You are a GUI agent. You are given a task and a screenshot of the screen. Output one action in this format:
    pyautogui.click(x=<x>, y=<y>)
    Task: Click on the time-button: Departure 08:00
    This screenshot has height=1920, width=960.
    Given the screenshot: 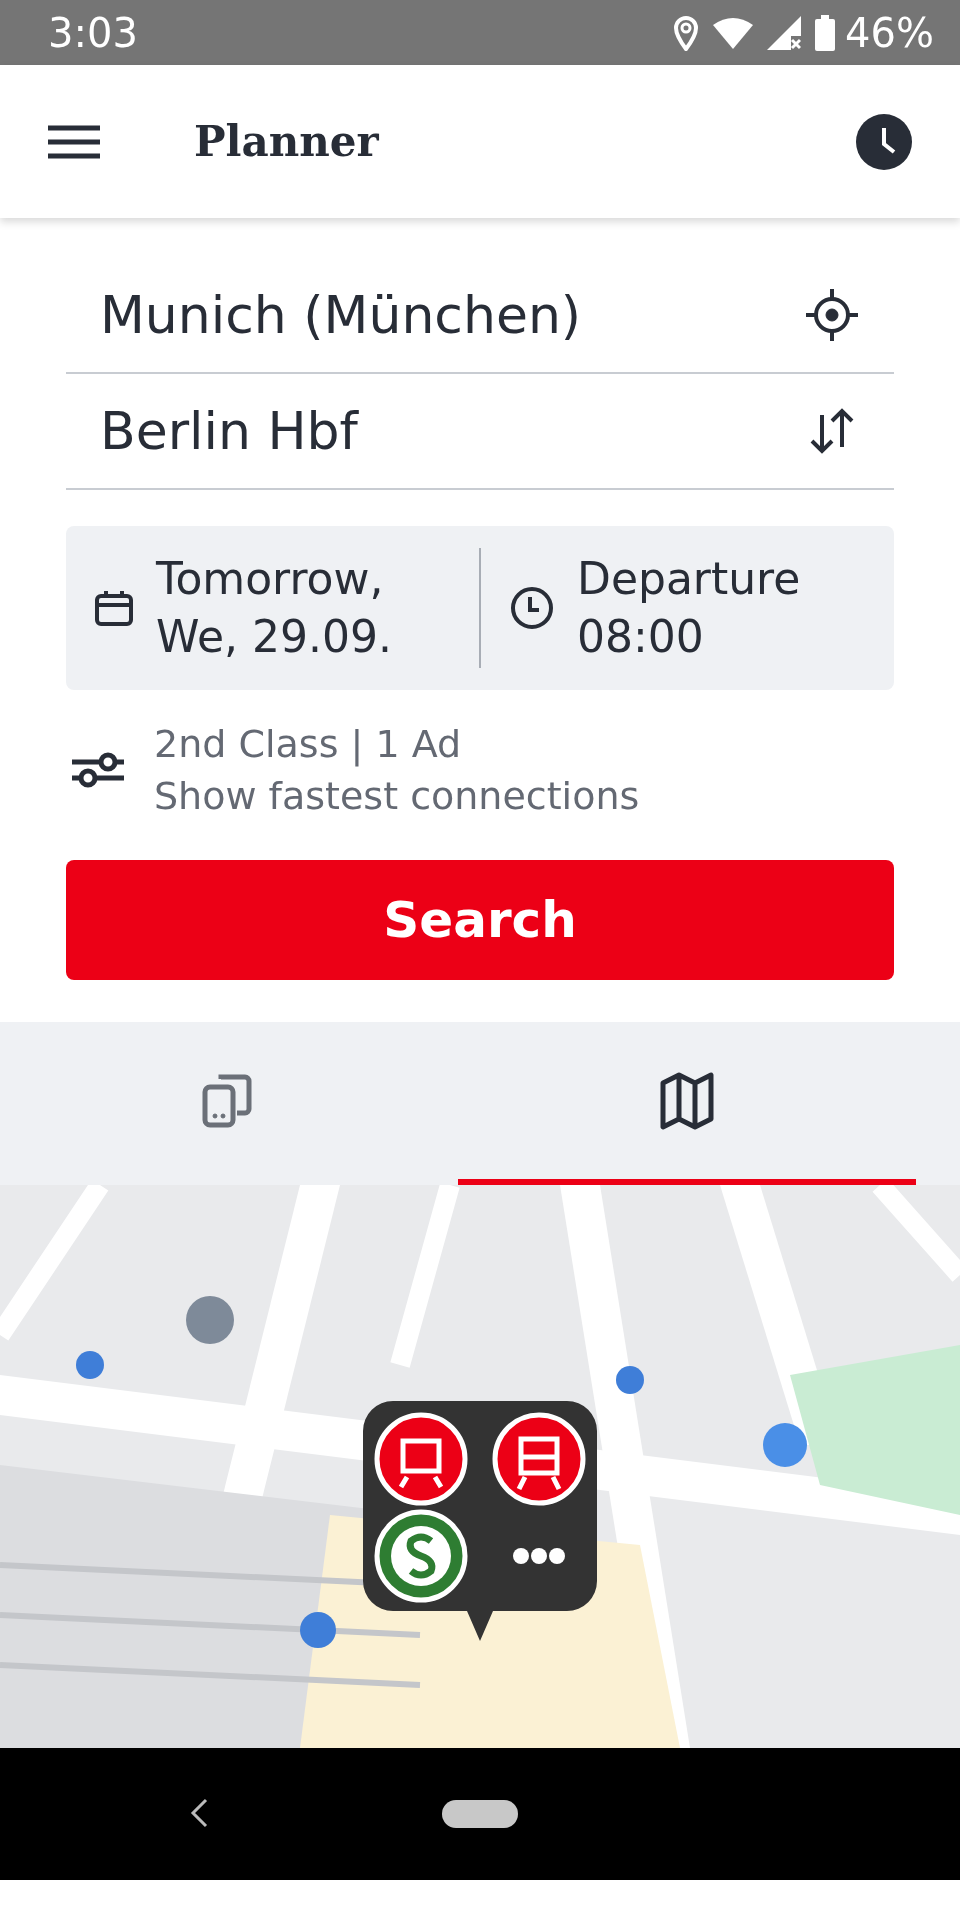 What is the action you would take?
    pyautogui.click(x=689, y=608)
    